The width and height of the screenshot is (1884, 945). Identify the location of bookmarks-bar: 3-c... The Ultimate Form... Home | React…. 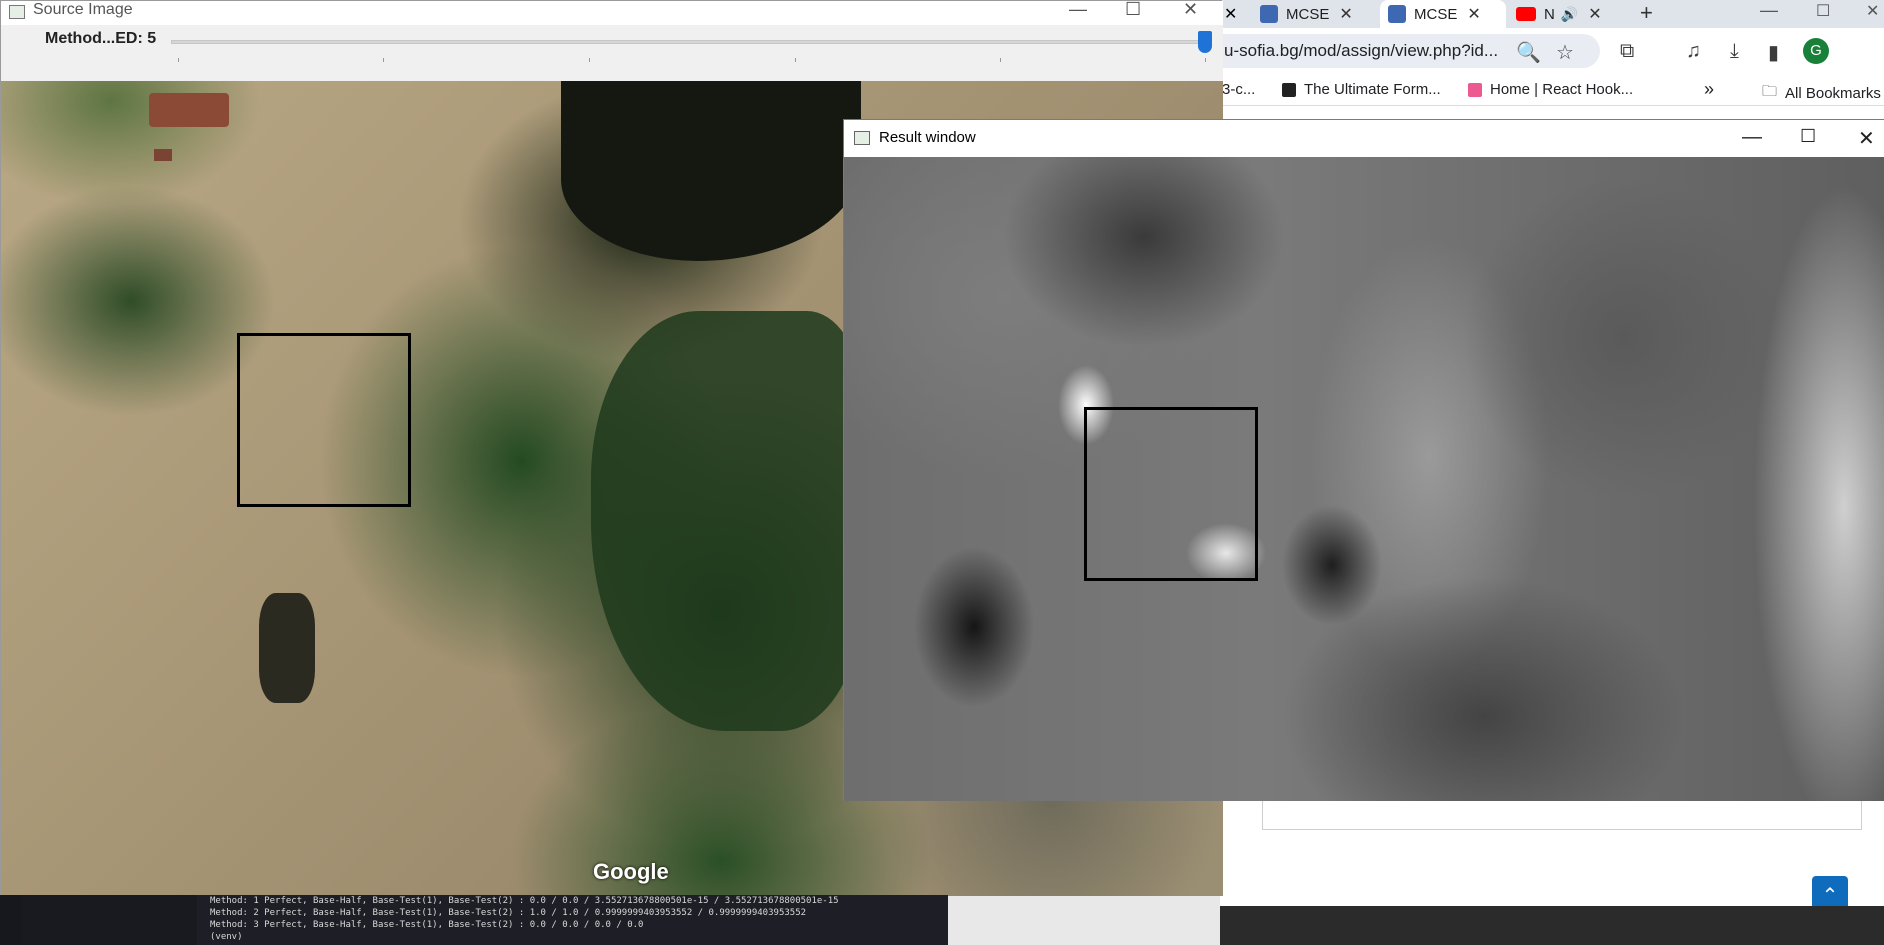
(1552, 90).